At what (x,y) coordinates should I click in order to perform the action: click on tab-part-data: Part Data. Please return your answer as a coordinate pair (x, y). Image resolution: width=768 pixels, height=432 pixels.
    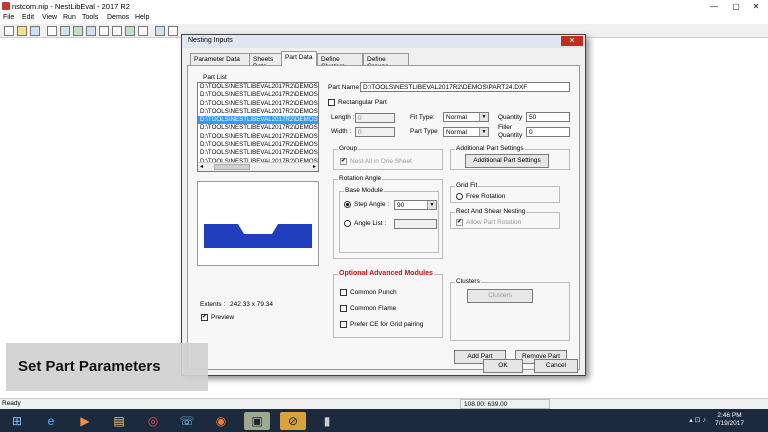
    Looking at the image, I should click on (299, 58).